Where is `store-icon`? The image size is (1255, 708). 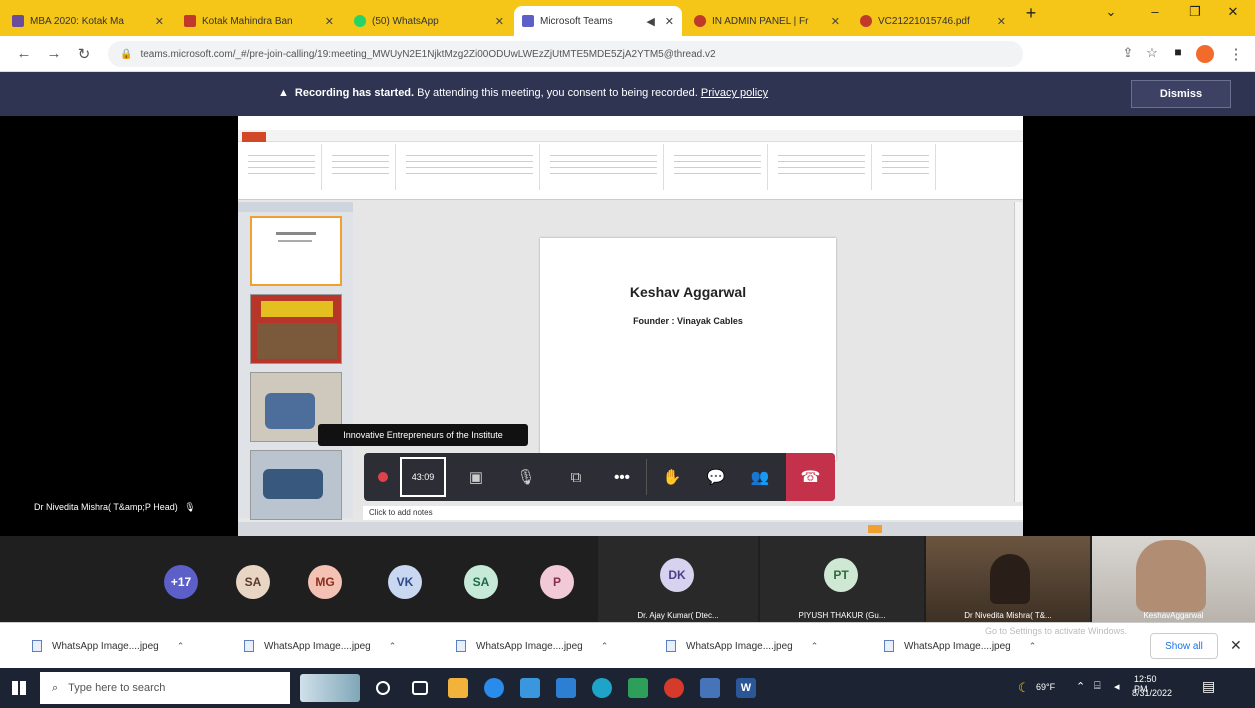 store-icon is located at coordinates (530, 688).